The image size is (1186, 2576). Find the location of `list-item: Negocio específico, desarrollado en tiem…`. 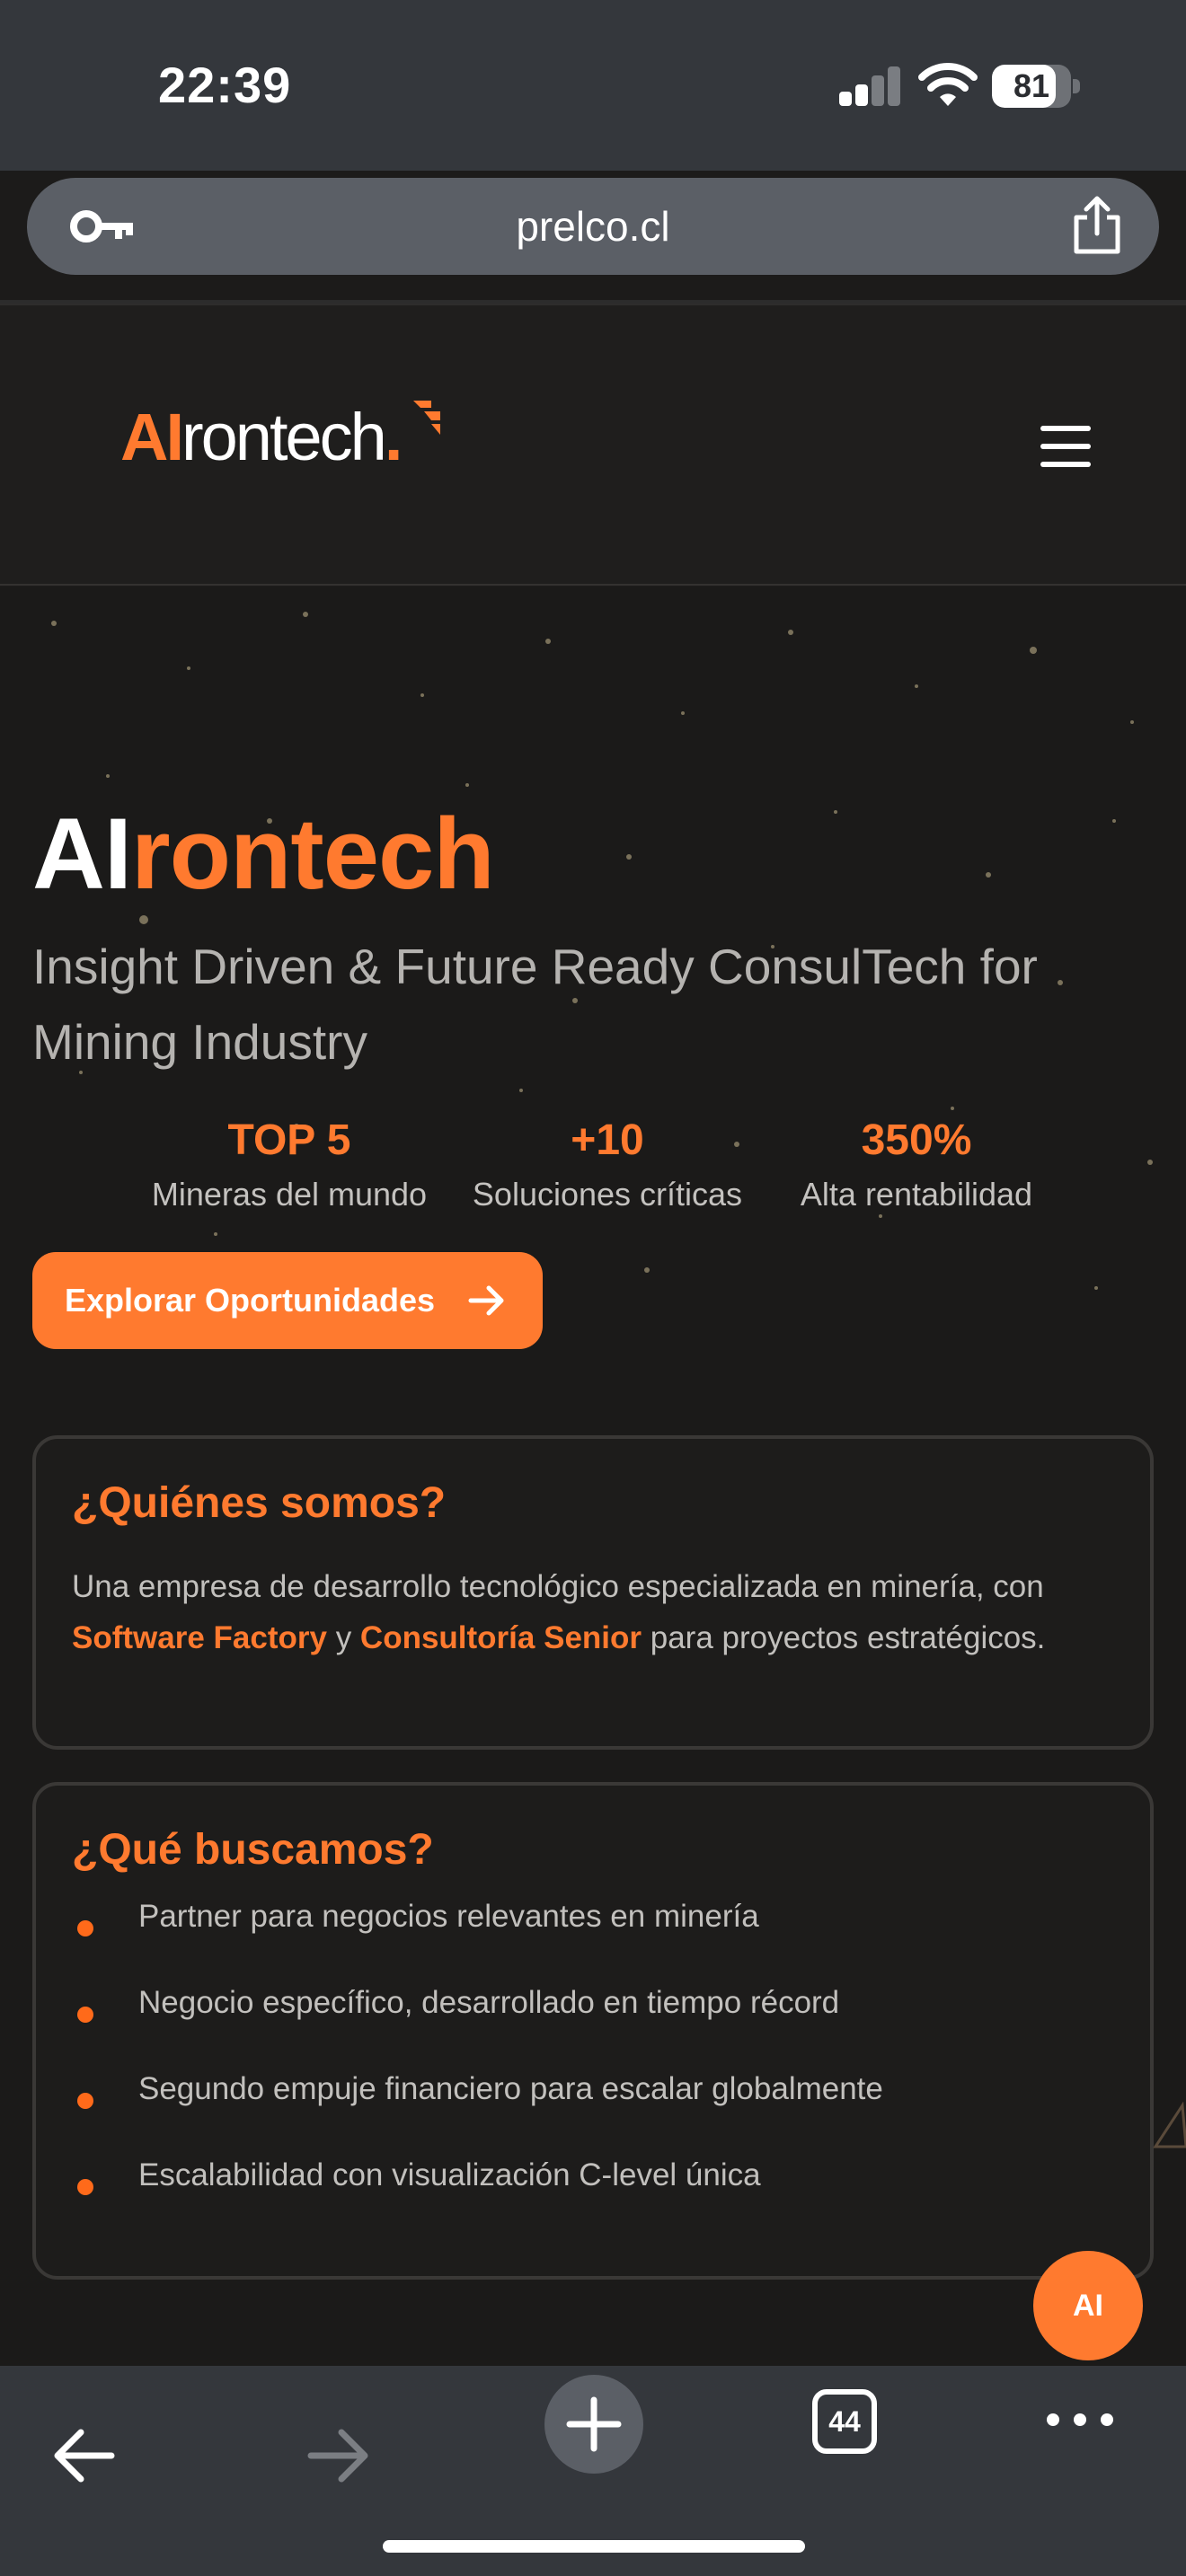

list-item: Negocio específico, desarrollado en tiem… is located at coordinates (593, 2012).